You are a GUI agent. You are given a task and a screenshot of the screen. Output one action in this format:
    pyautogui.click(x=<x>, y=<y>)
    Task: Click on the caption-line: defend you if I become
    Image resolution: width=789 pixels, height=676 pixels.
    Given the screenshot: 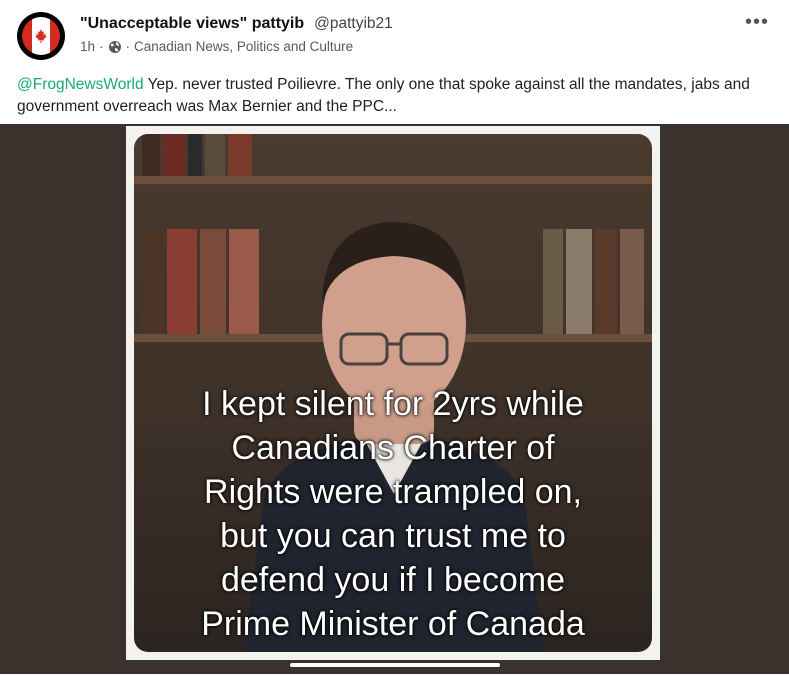 What is the action you would take?
    pyautogui.click(x=392, y=580)
    